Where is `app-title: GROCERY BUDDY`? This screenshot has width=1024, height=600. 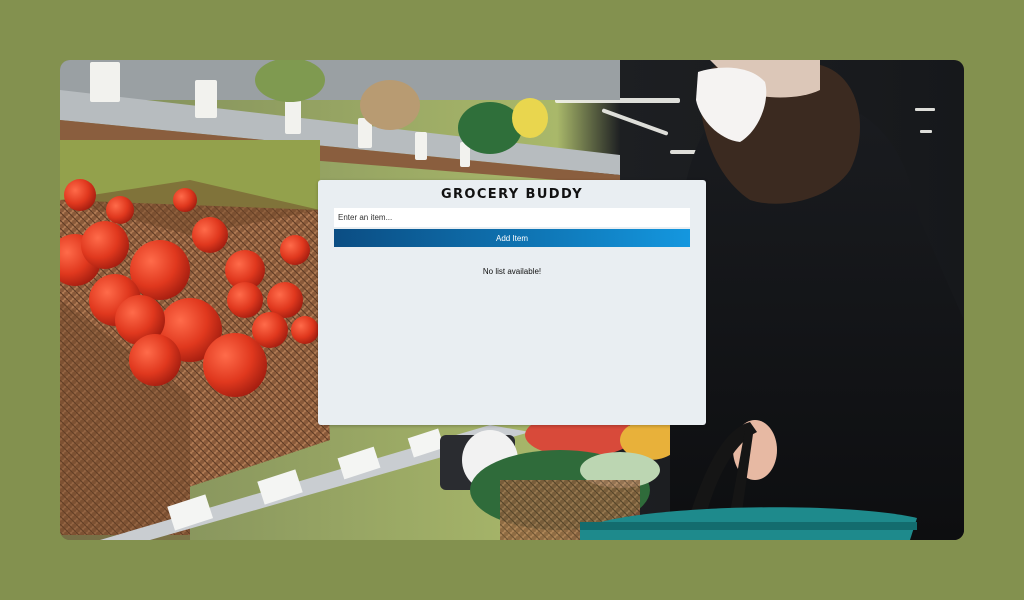 app-title: GROCERY BUDDY is located at coordinates (512, 194).